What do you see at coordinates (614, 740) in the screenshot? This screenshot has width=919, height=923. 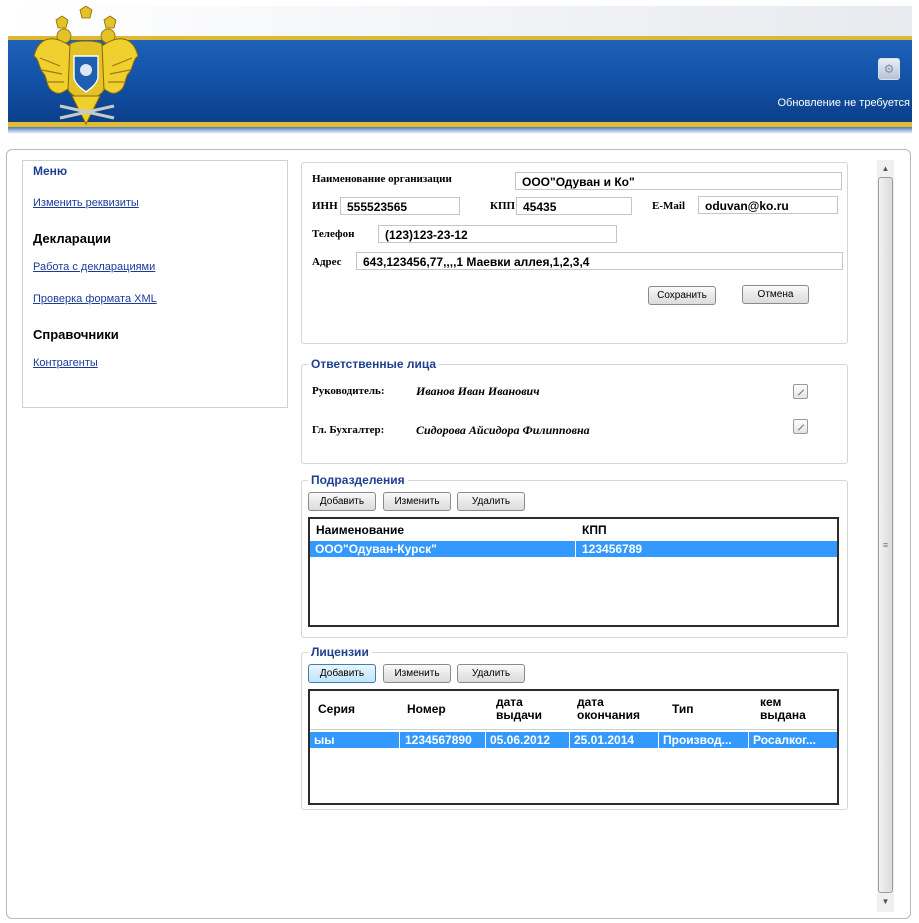 I see `license-end-date-cell: 25.01.2014` at bounding box center [614, 740].